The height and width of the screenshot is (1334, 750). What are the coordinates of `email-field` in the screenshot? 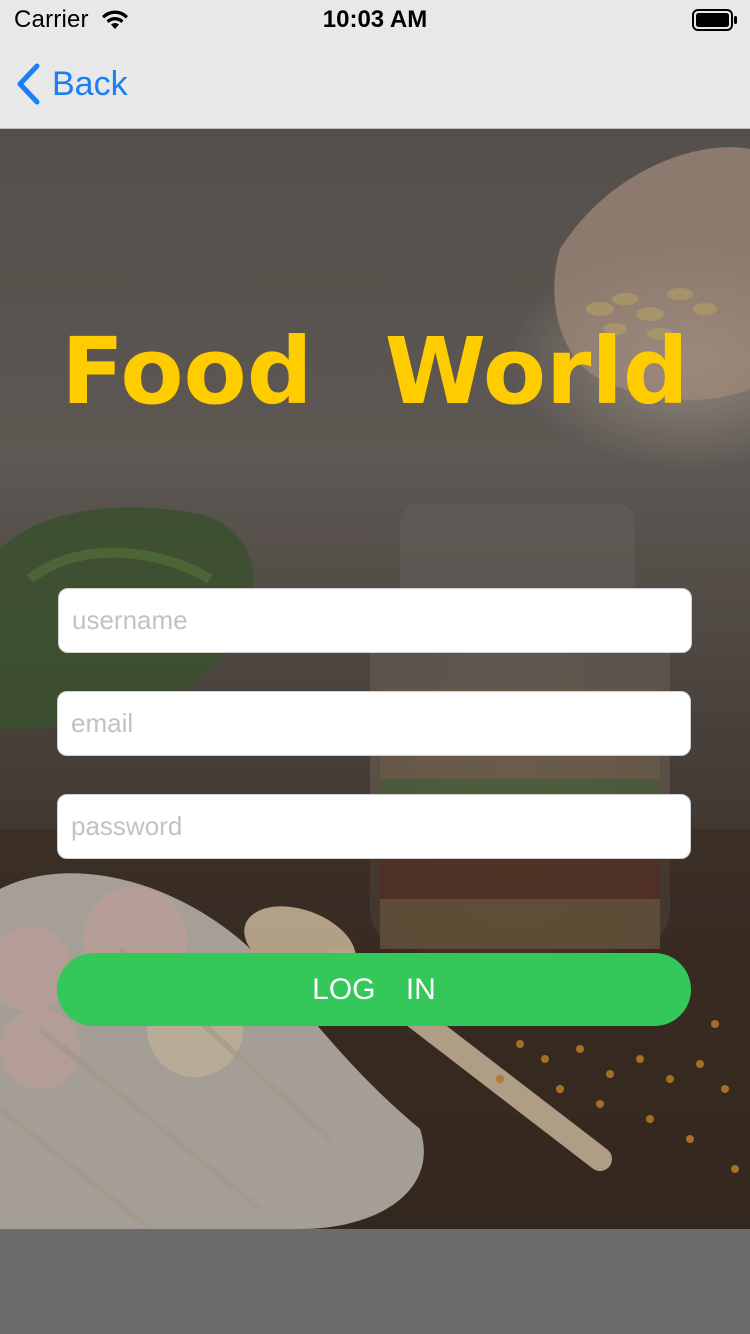 It's located at (374, 723).